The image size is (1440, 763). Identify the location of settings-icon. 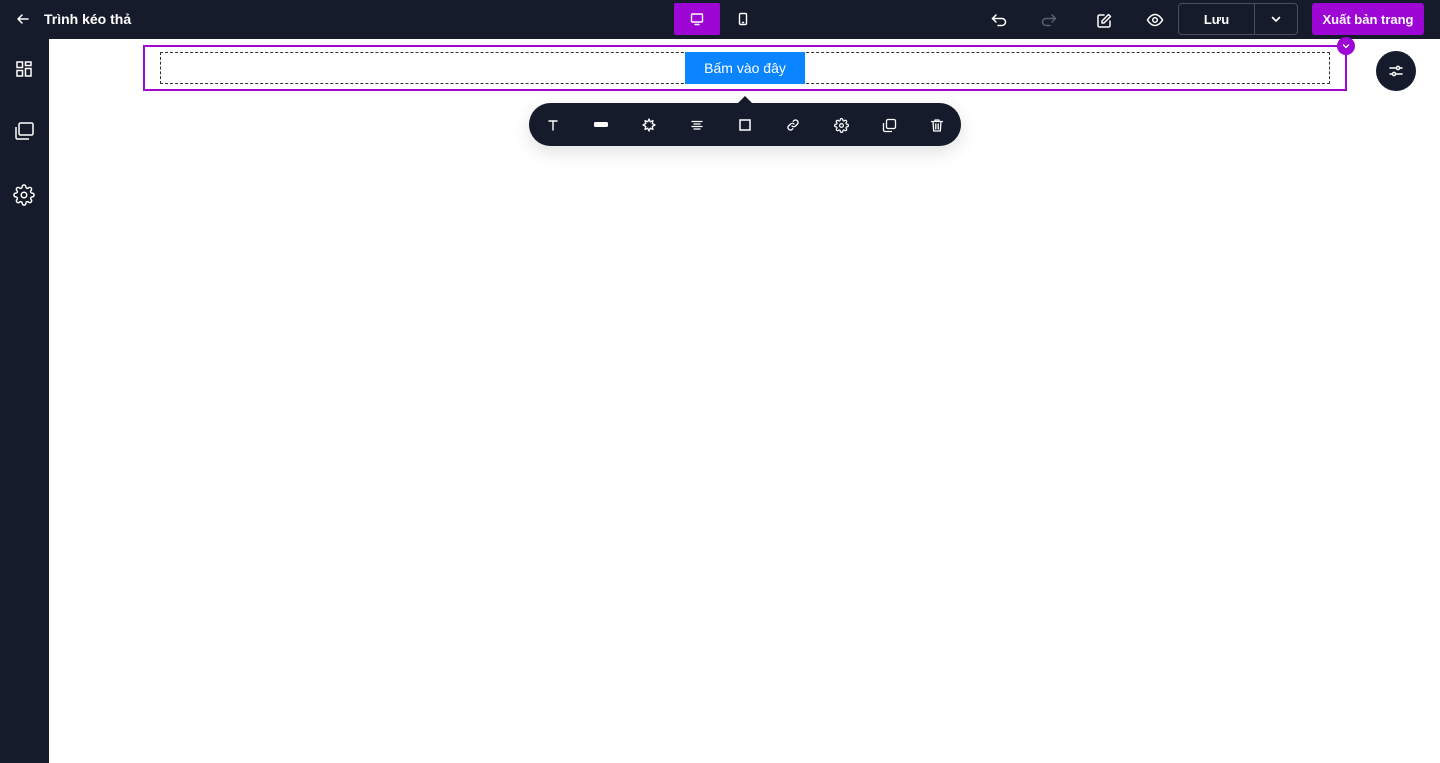
(841, 125).